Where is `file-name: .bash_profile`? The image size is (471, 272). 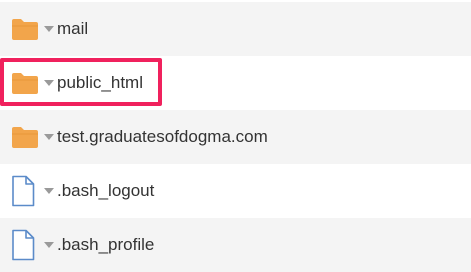 file-name: .bash_profile is located at coordinates (105, 245).